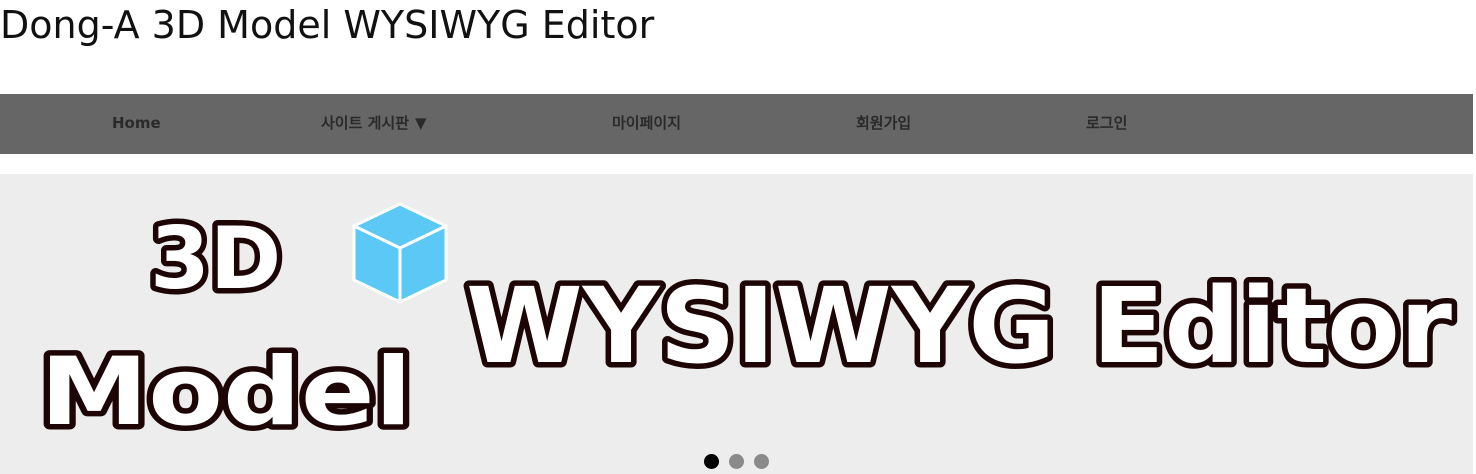 This screenshot has height=474, width=1476. Describe the element at coordinates (736, 124) in the screenshot. I see `main-navbar: Home 사이트 게시판 ▼ 마이페이지 회원가입 로그인` at that location.